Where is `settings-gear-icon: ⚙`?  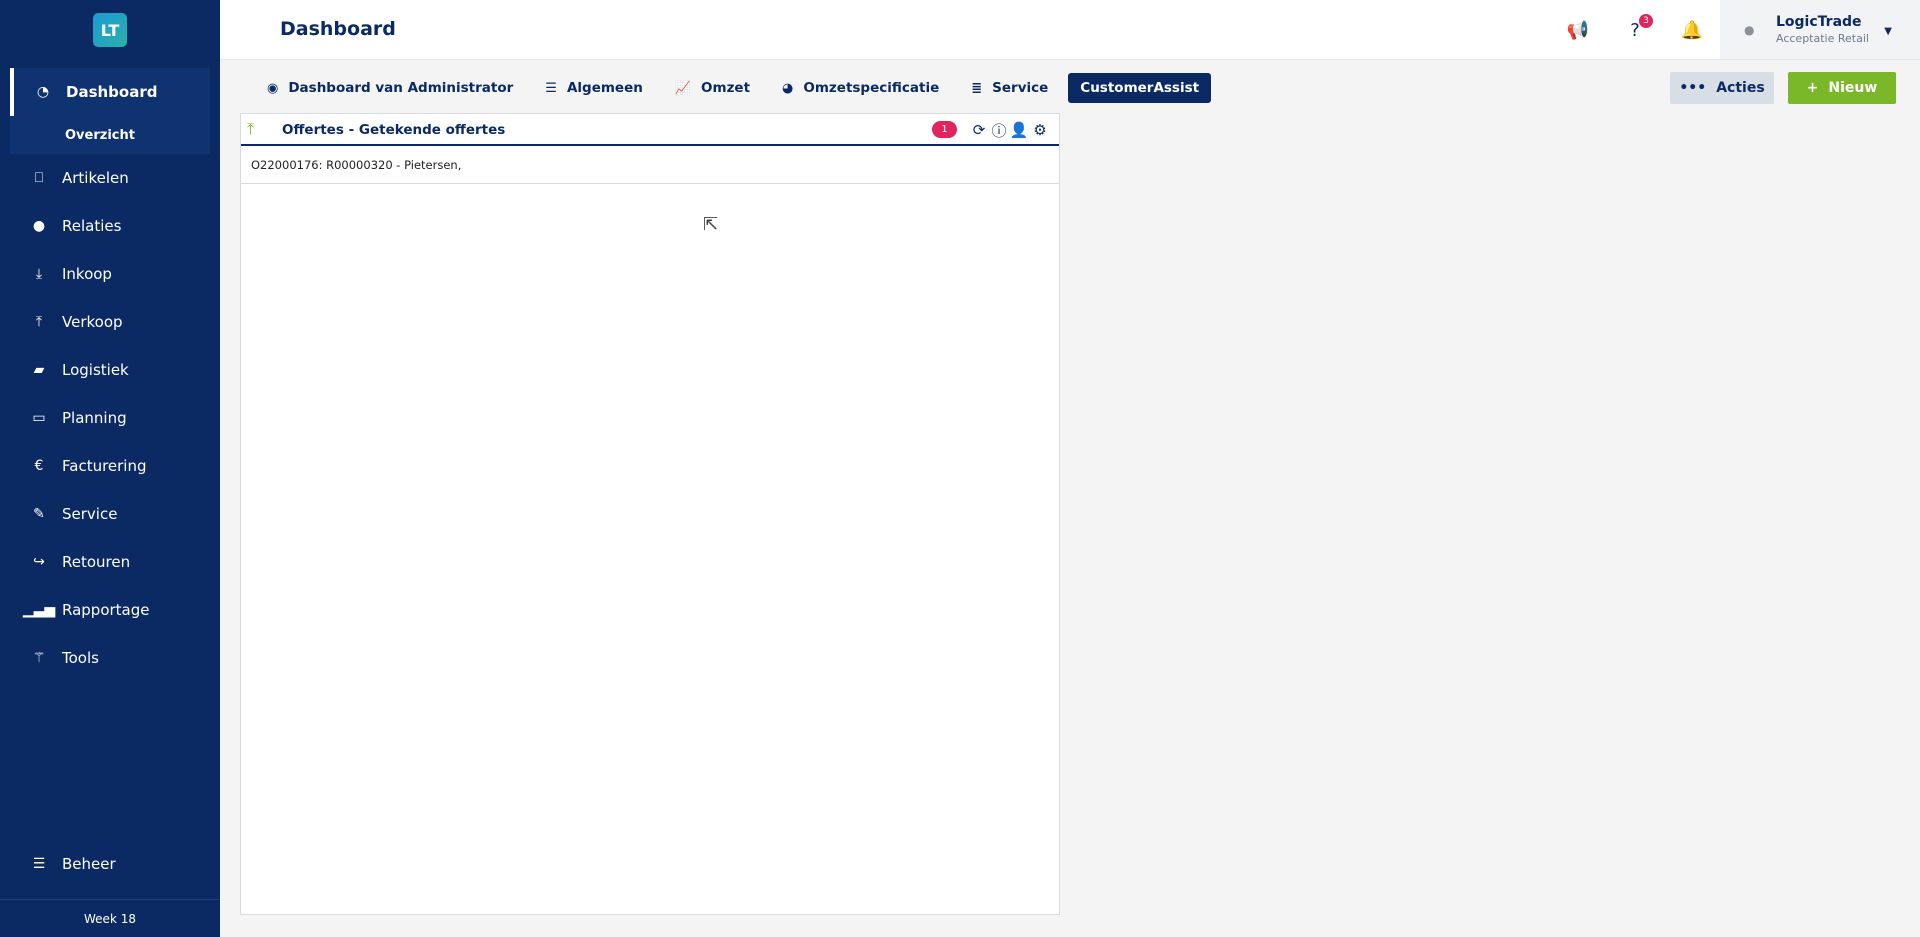 settings-gear-icon: ⚙ is located at coordinates (1040, 130).